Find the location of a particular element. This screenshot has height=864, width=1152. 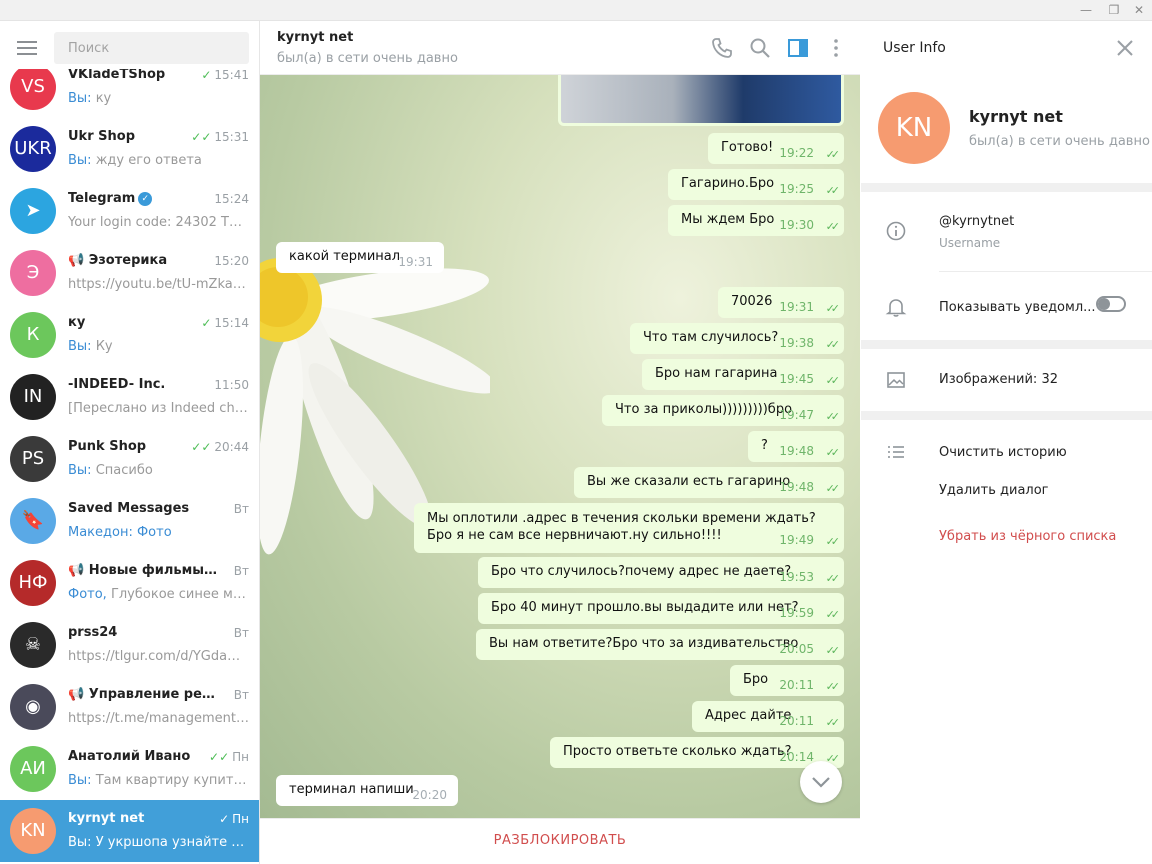

outgoing-message: Что там случилось? 19:38 ✓✓ is located at coordinates (737, 338).